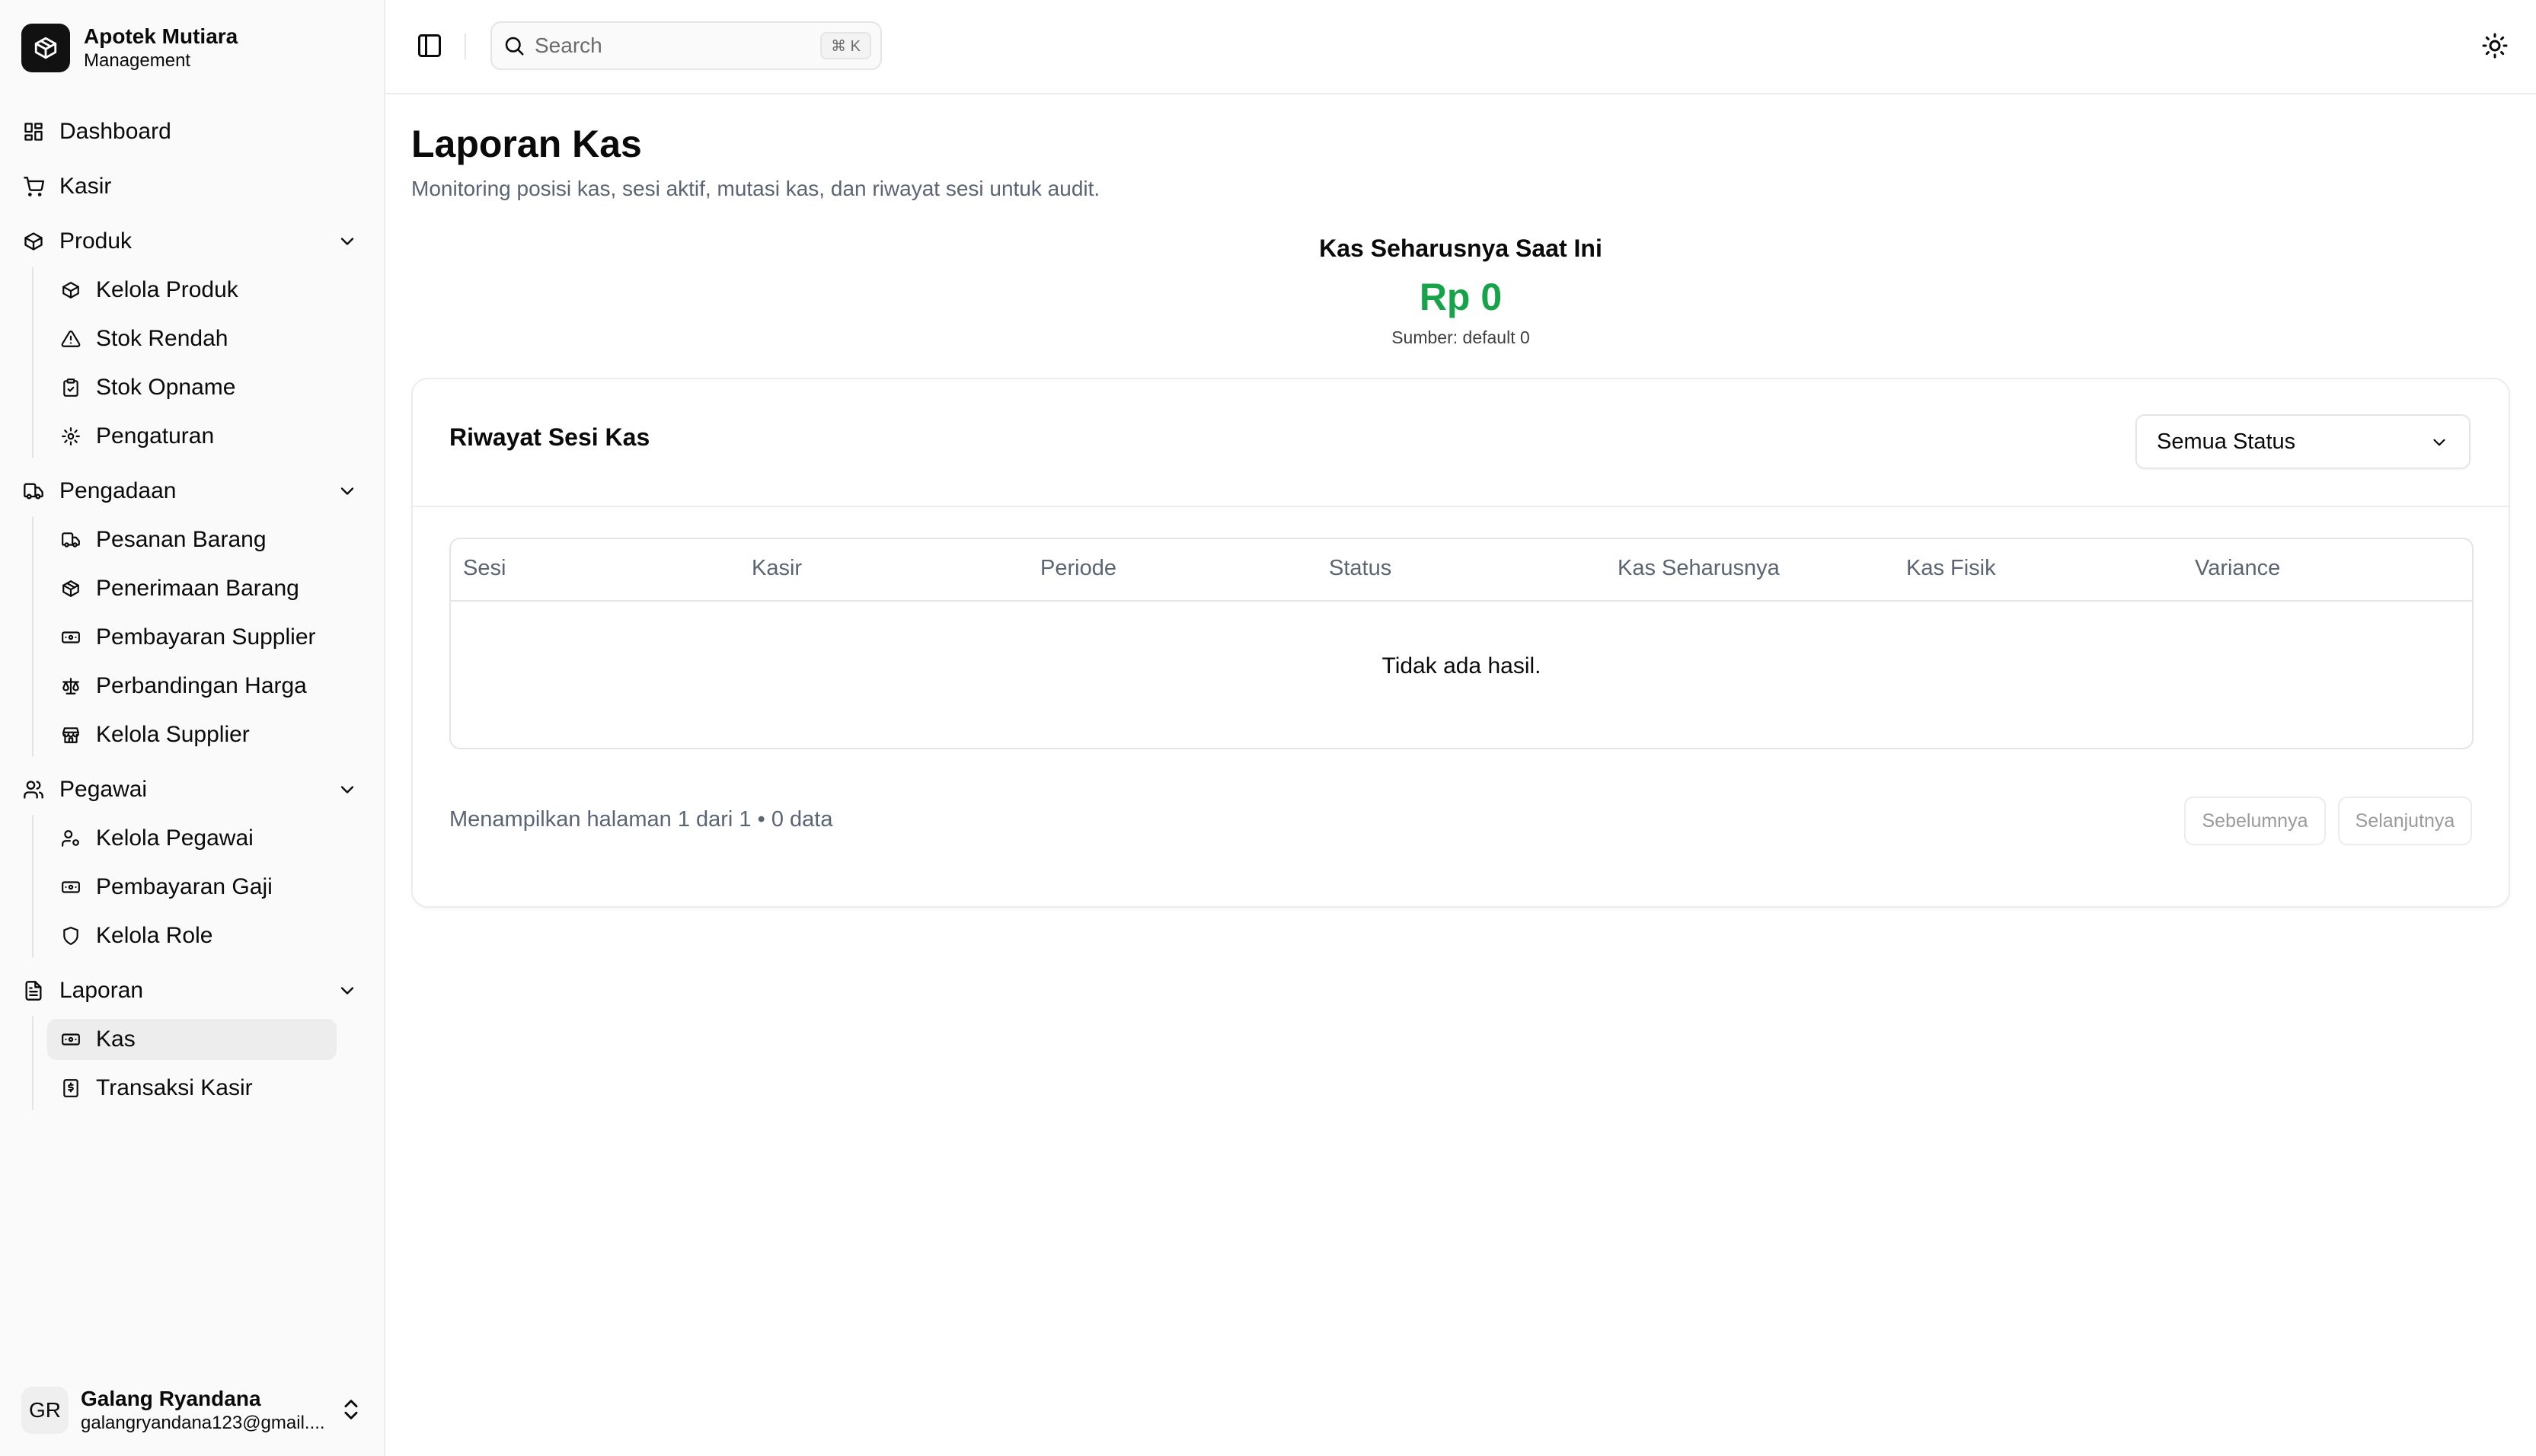 The image size is (2536, 1456). Describe the element at coordinates (1360, 568) in the screenshot. I see `column-header-status: Status` at that location.